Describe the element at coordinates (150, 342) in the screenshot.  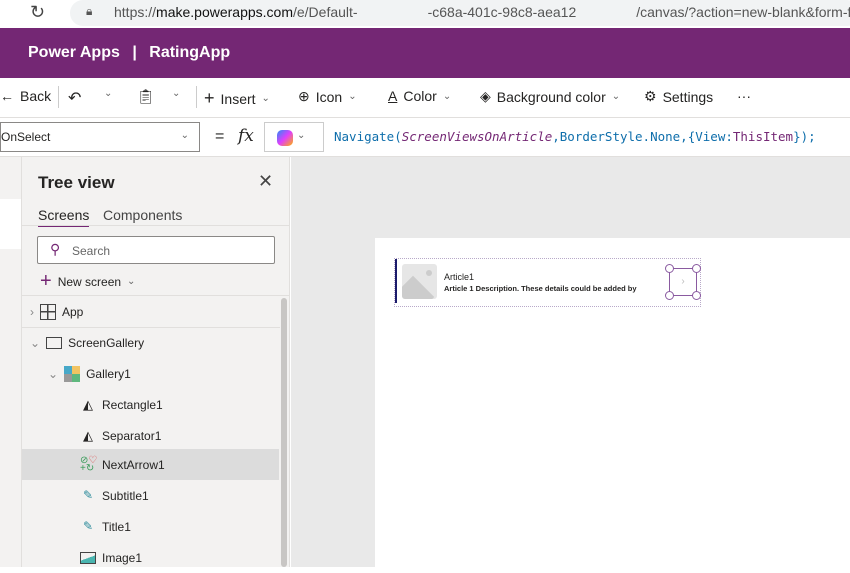
I see `tree-item-screengallery: ⌄ ScreenGallery` at that location.